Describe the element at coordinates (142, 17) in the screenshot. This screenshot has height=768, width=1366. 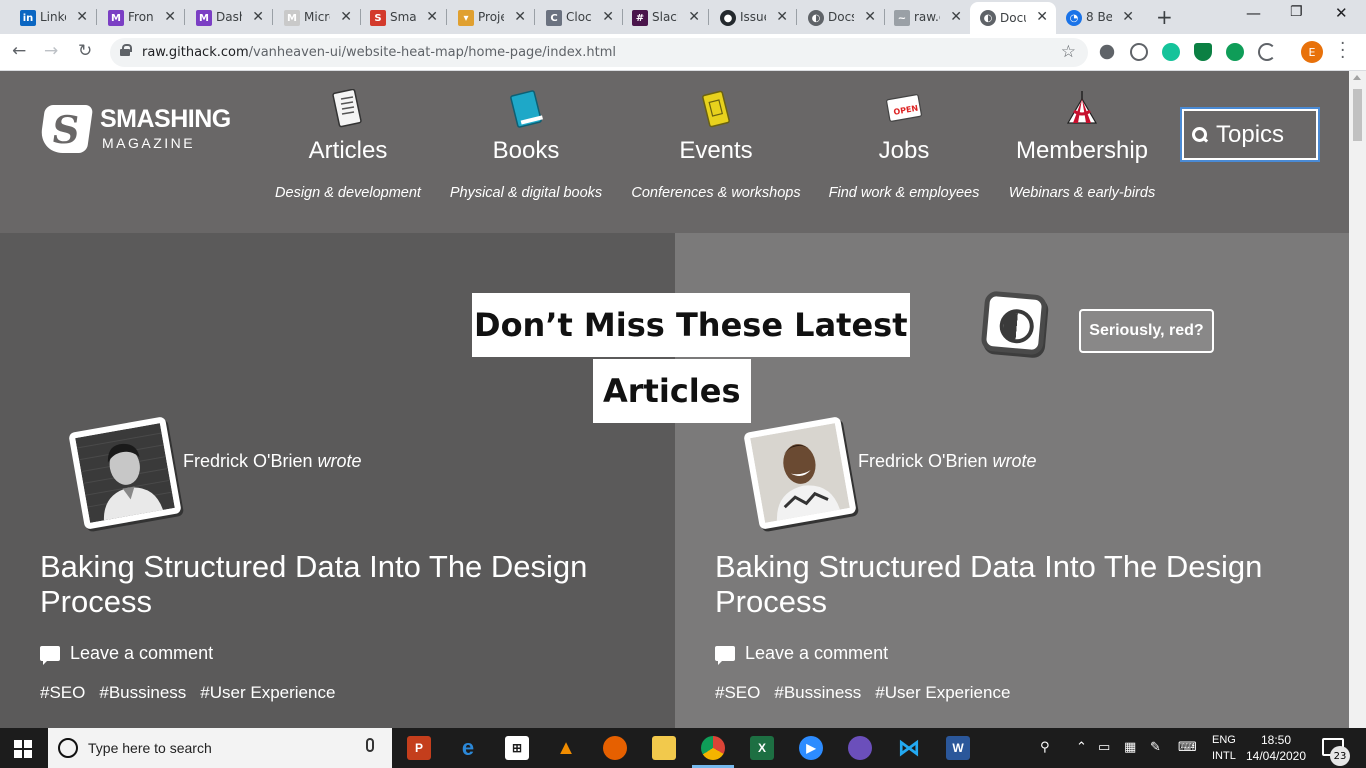
I see `tab-front: M Front ✕` at that location.